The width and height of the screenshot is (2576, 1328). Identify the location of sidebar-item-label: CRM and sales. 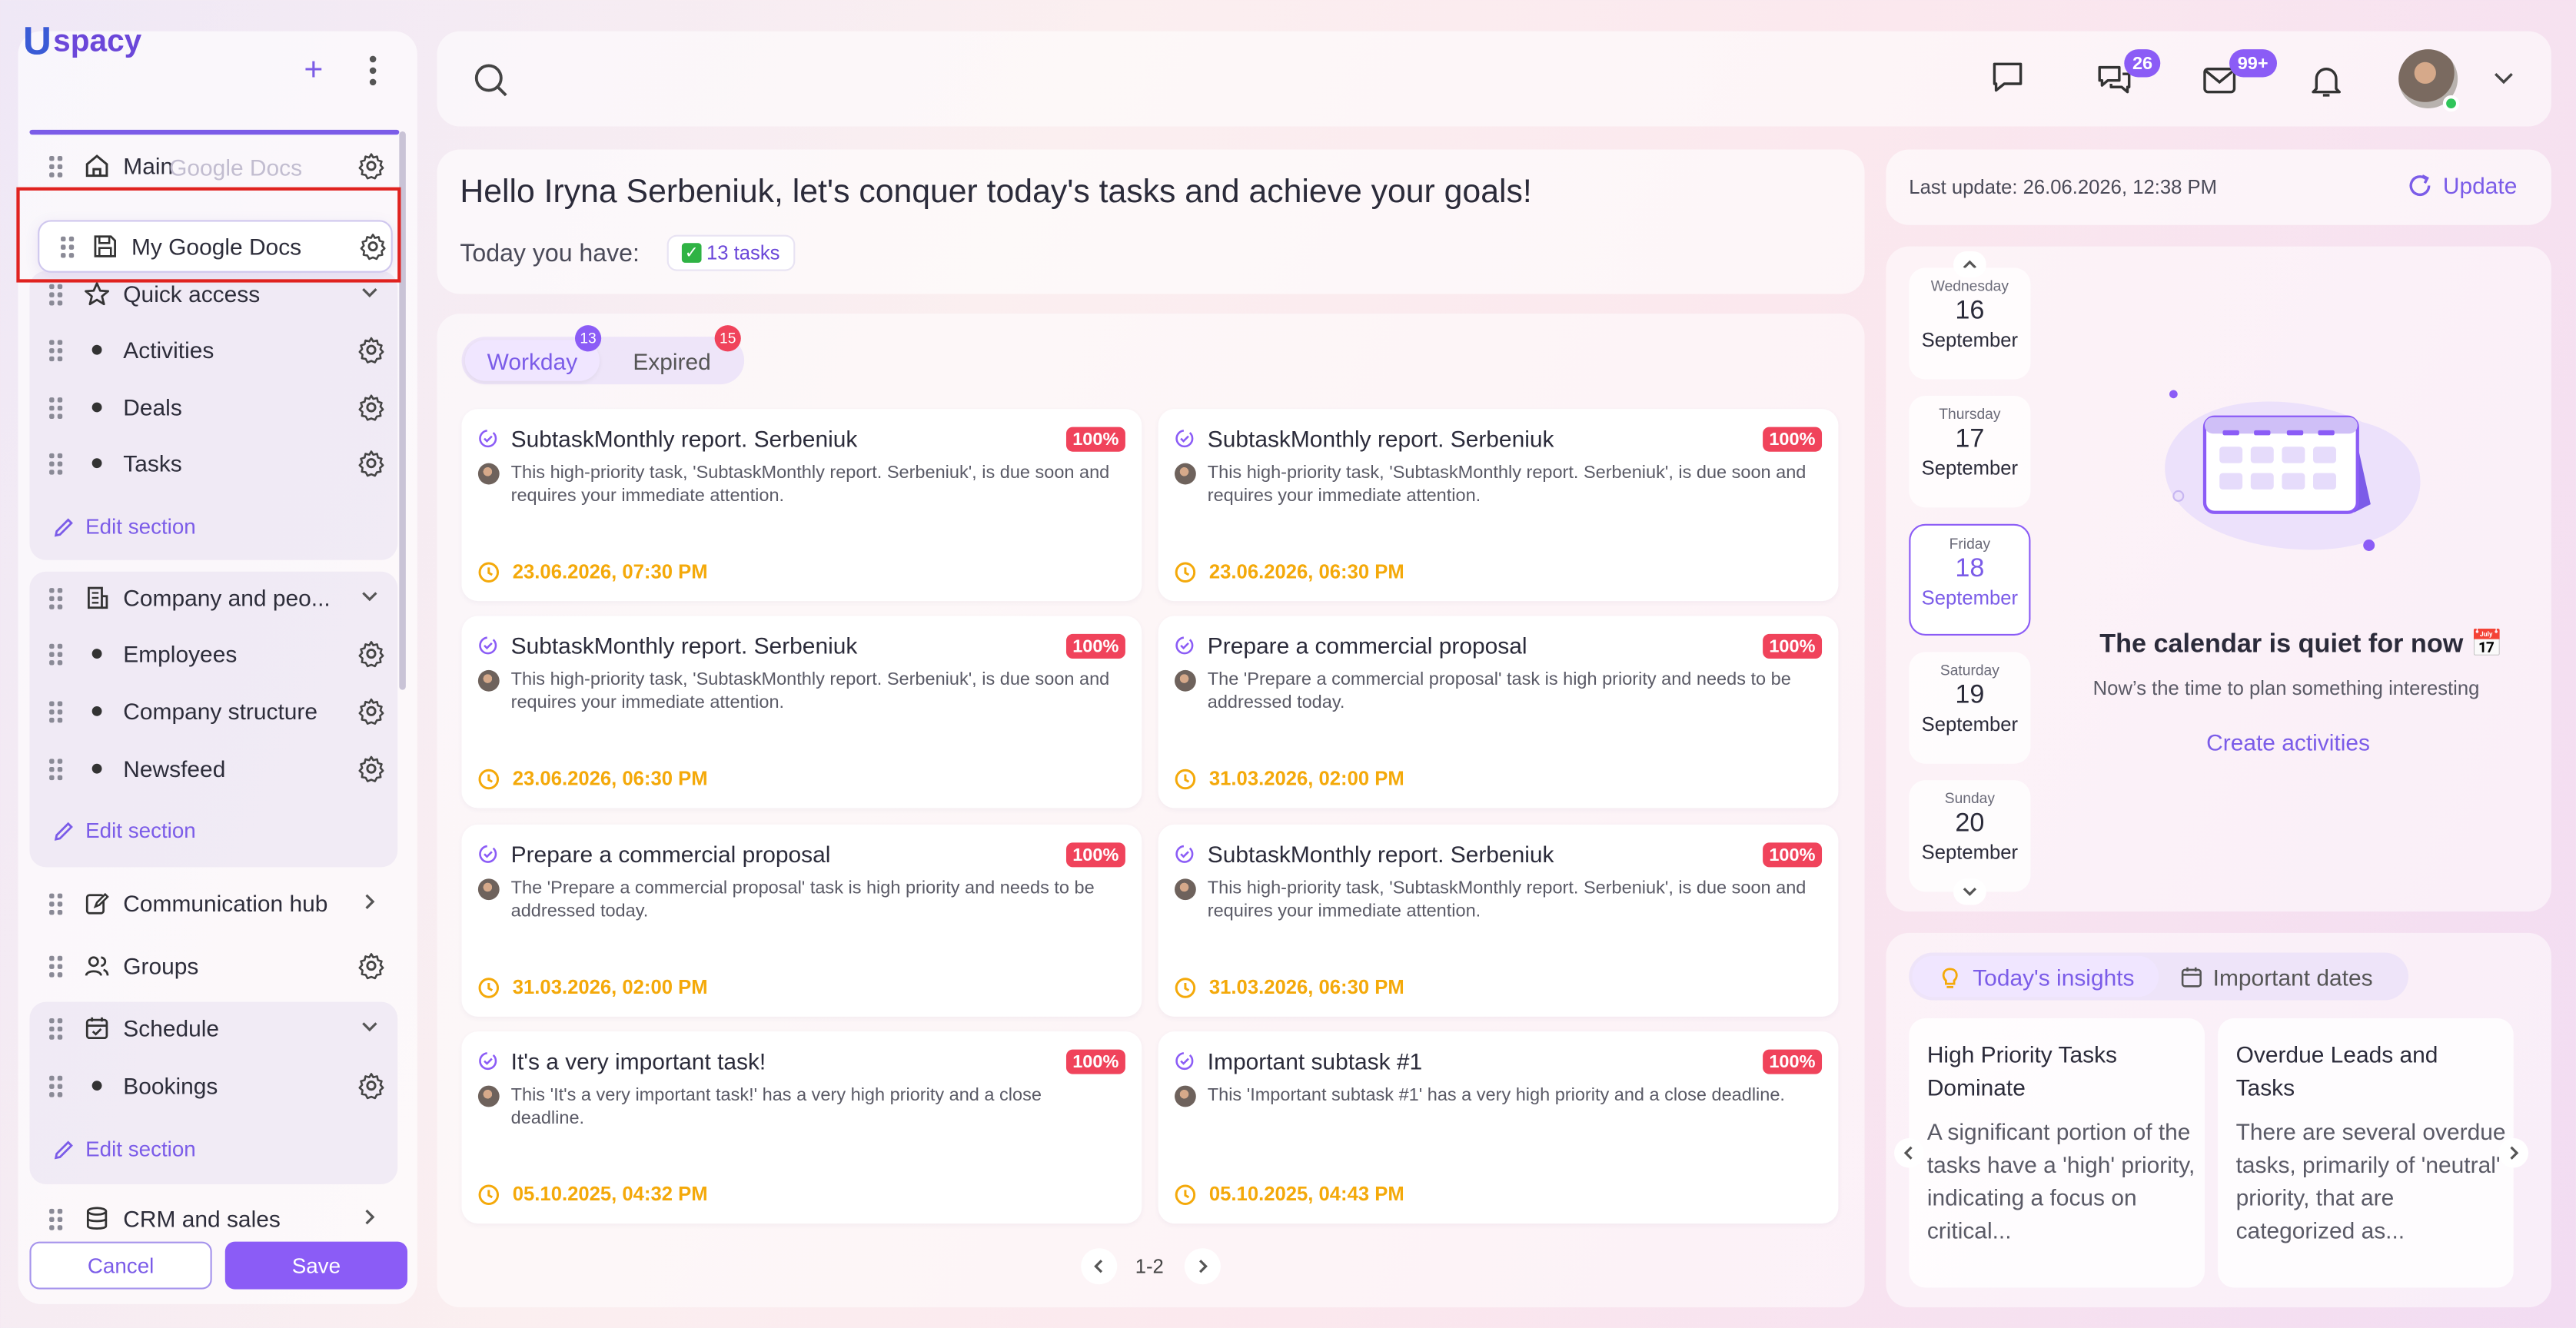
(202, 1218).